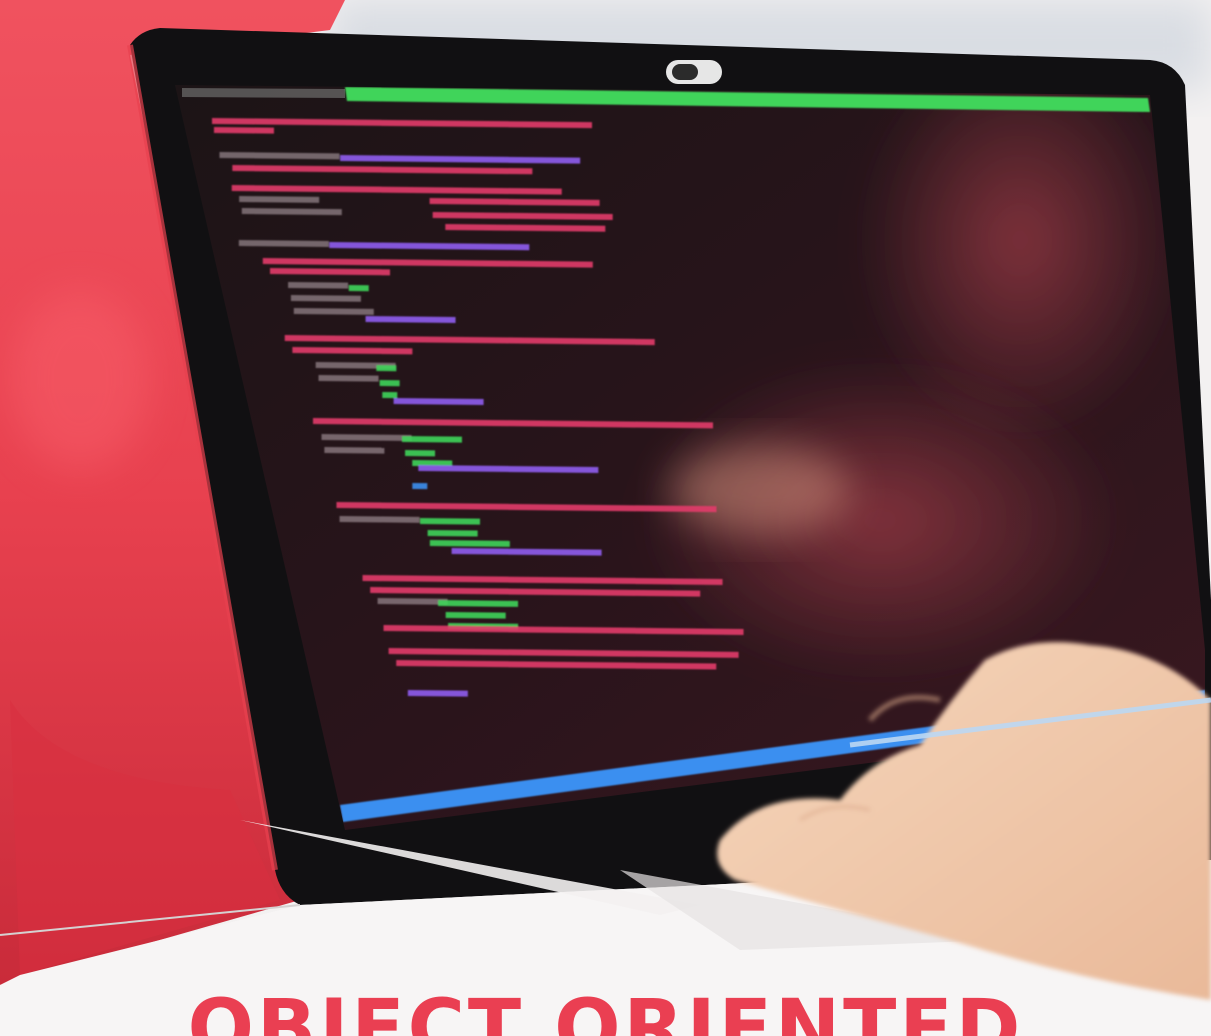 The width and height of the screenshot is (1211, 1036). I want to click on editor-tab-bar, so click(263, 93).